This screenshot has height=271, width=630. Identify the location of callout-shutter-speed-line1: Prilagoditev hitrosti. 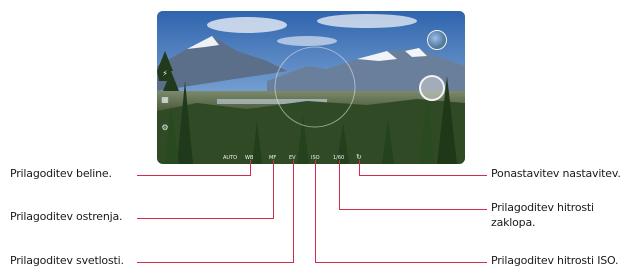
(542, 207).